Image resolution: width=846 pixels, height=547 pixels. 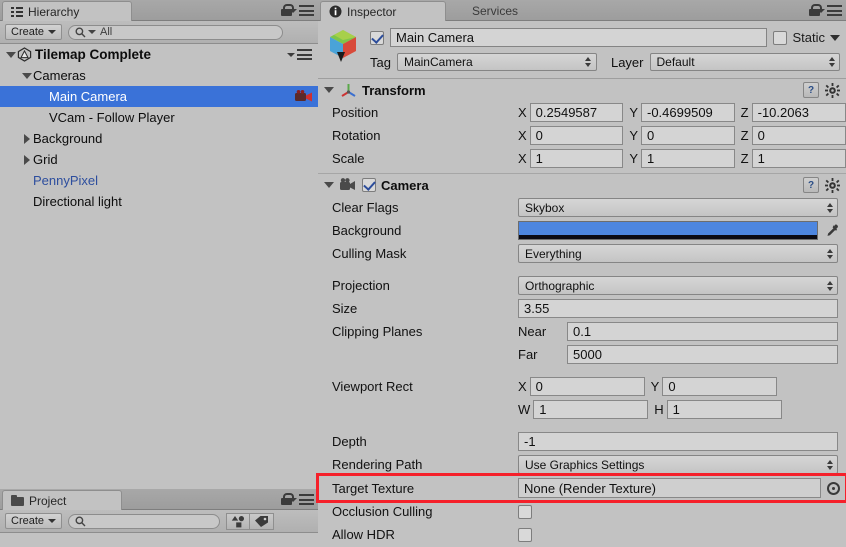 I want to click on chevron-right-icon, so click(x=26, y=159).